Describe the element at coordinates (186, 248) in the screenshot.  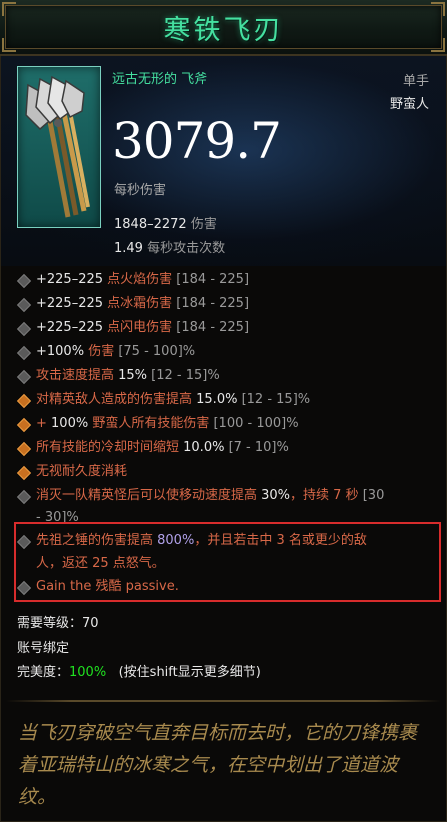
I see `attack-speed-label: 每秒攻击次数` at that location.